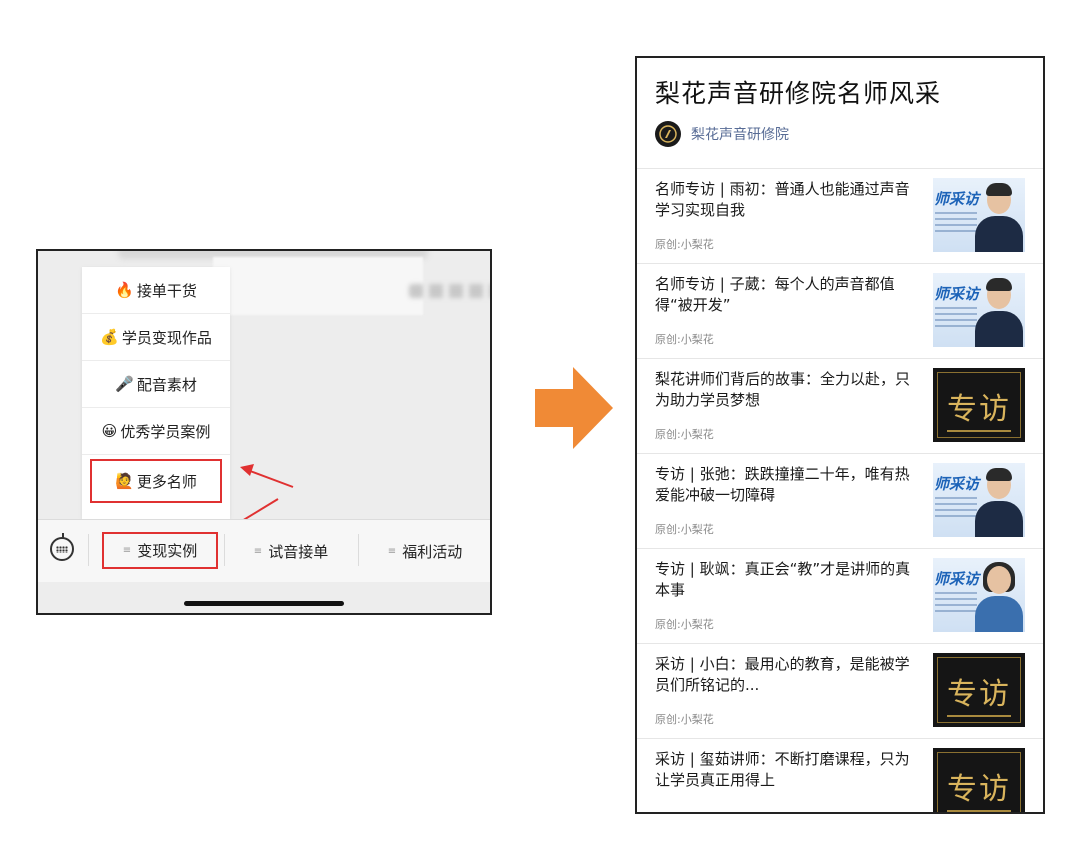 This screenshot has height=867, width=1080. What do you see at coordinates (109, 431) in the screenshot?
I see `smile-icon: 😀` at bounding box center [109, 431].